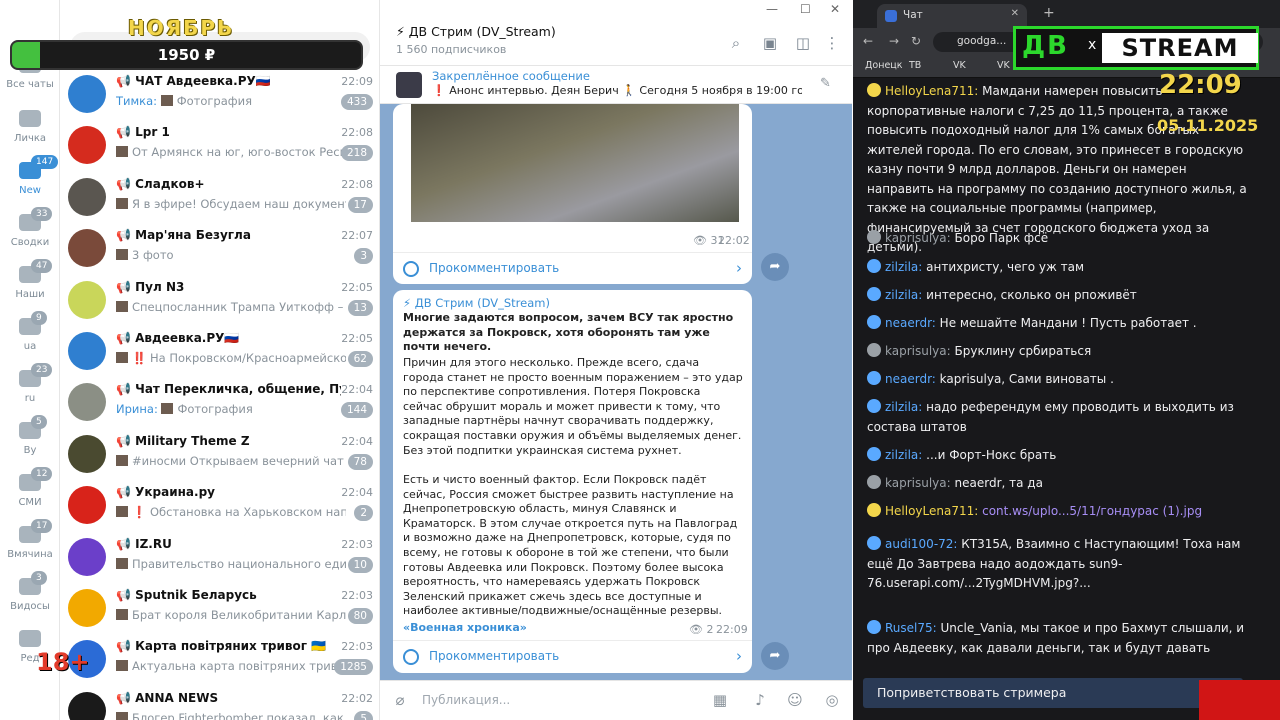  I want to click on chat-name: 📢 Пул N3, so click(150, 286).